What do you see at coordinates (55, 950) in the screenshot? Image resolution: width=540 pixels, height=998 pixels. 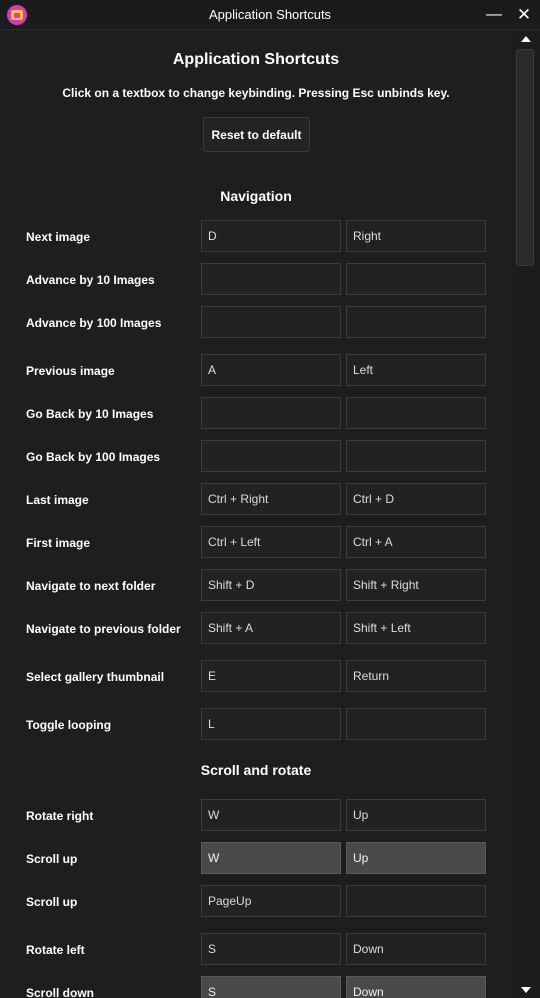 I see `shortcut-label: Rotate left` at bounding box center [55, 950].